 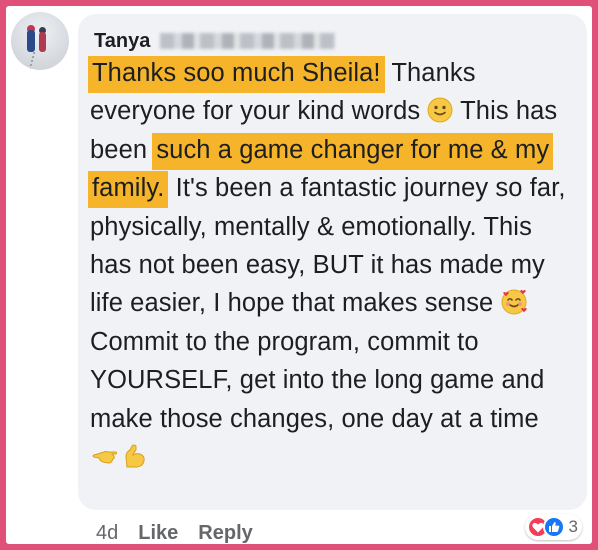 What do you see at coordinates (573, 526) in the screenshot?
I see `reaction-count: 3` at bounding box center [573, 526].